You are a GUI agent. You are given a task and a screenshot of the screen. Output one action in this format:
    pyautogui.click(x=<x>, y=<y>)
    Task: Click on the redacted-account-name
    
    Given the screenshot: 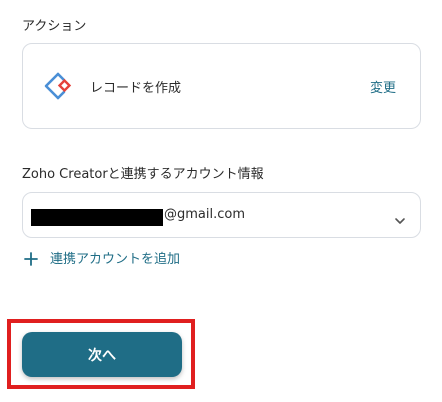 What is the action you would take?
    pyautogui.click(x=97, y=217)
    